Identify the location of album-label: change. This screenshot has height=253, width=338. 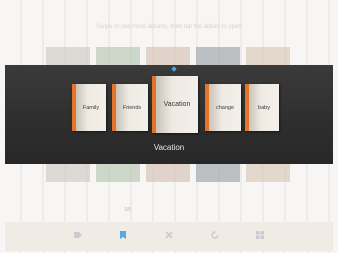
(225, 107).